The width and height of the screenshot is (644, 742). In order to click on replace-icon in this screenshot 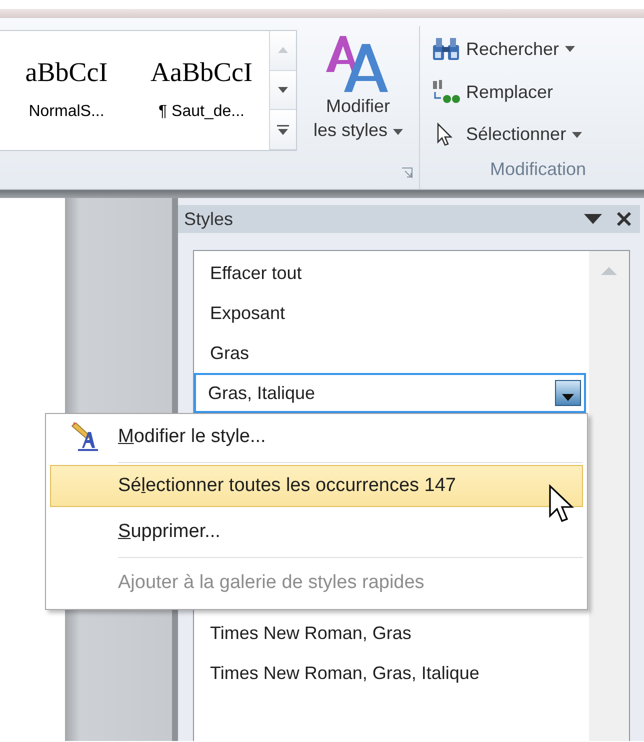, I will do `click(446, 92)`.